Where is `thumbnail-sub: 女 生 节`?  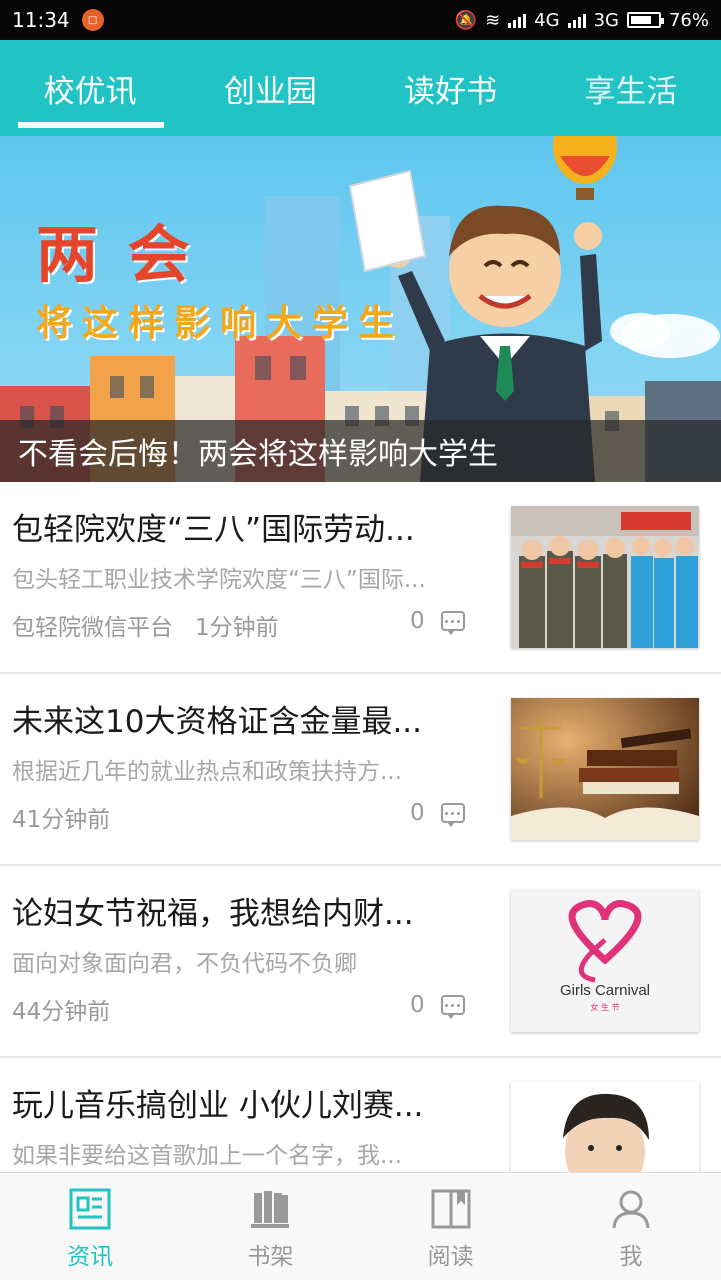
thumbnail-sub: 女 生 节 is located at coordinates (605, 1007).